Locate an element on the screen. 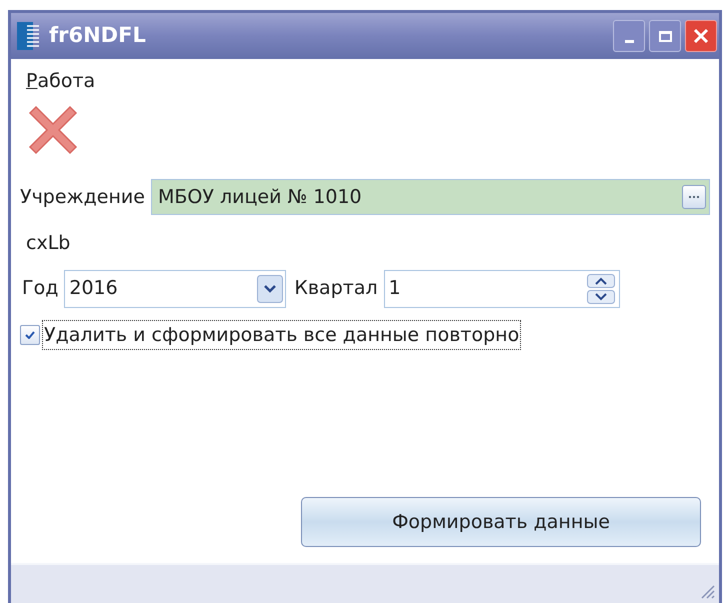  resize-grip-icon is located at coordinates (707, 591).